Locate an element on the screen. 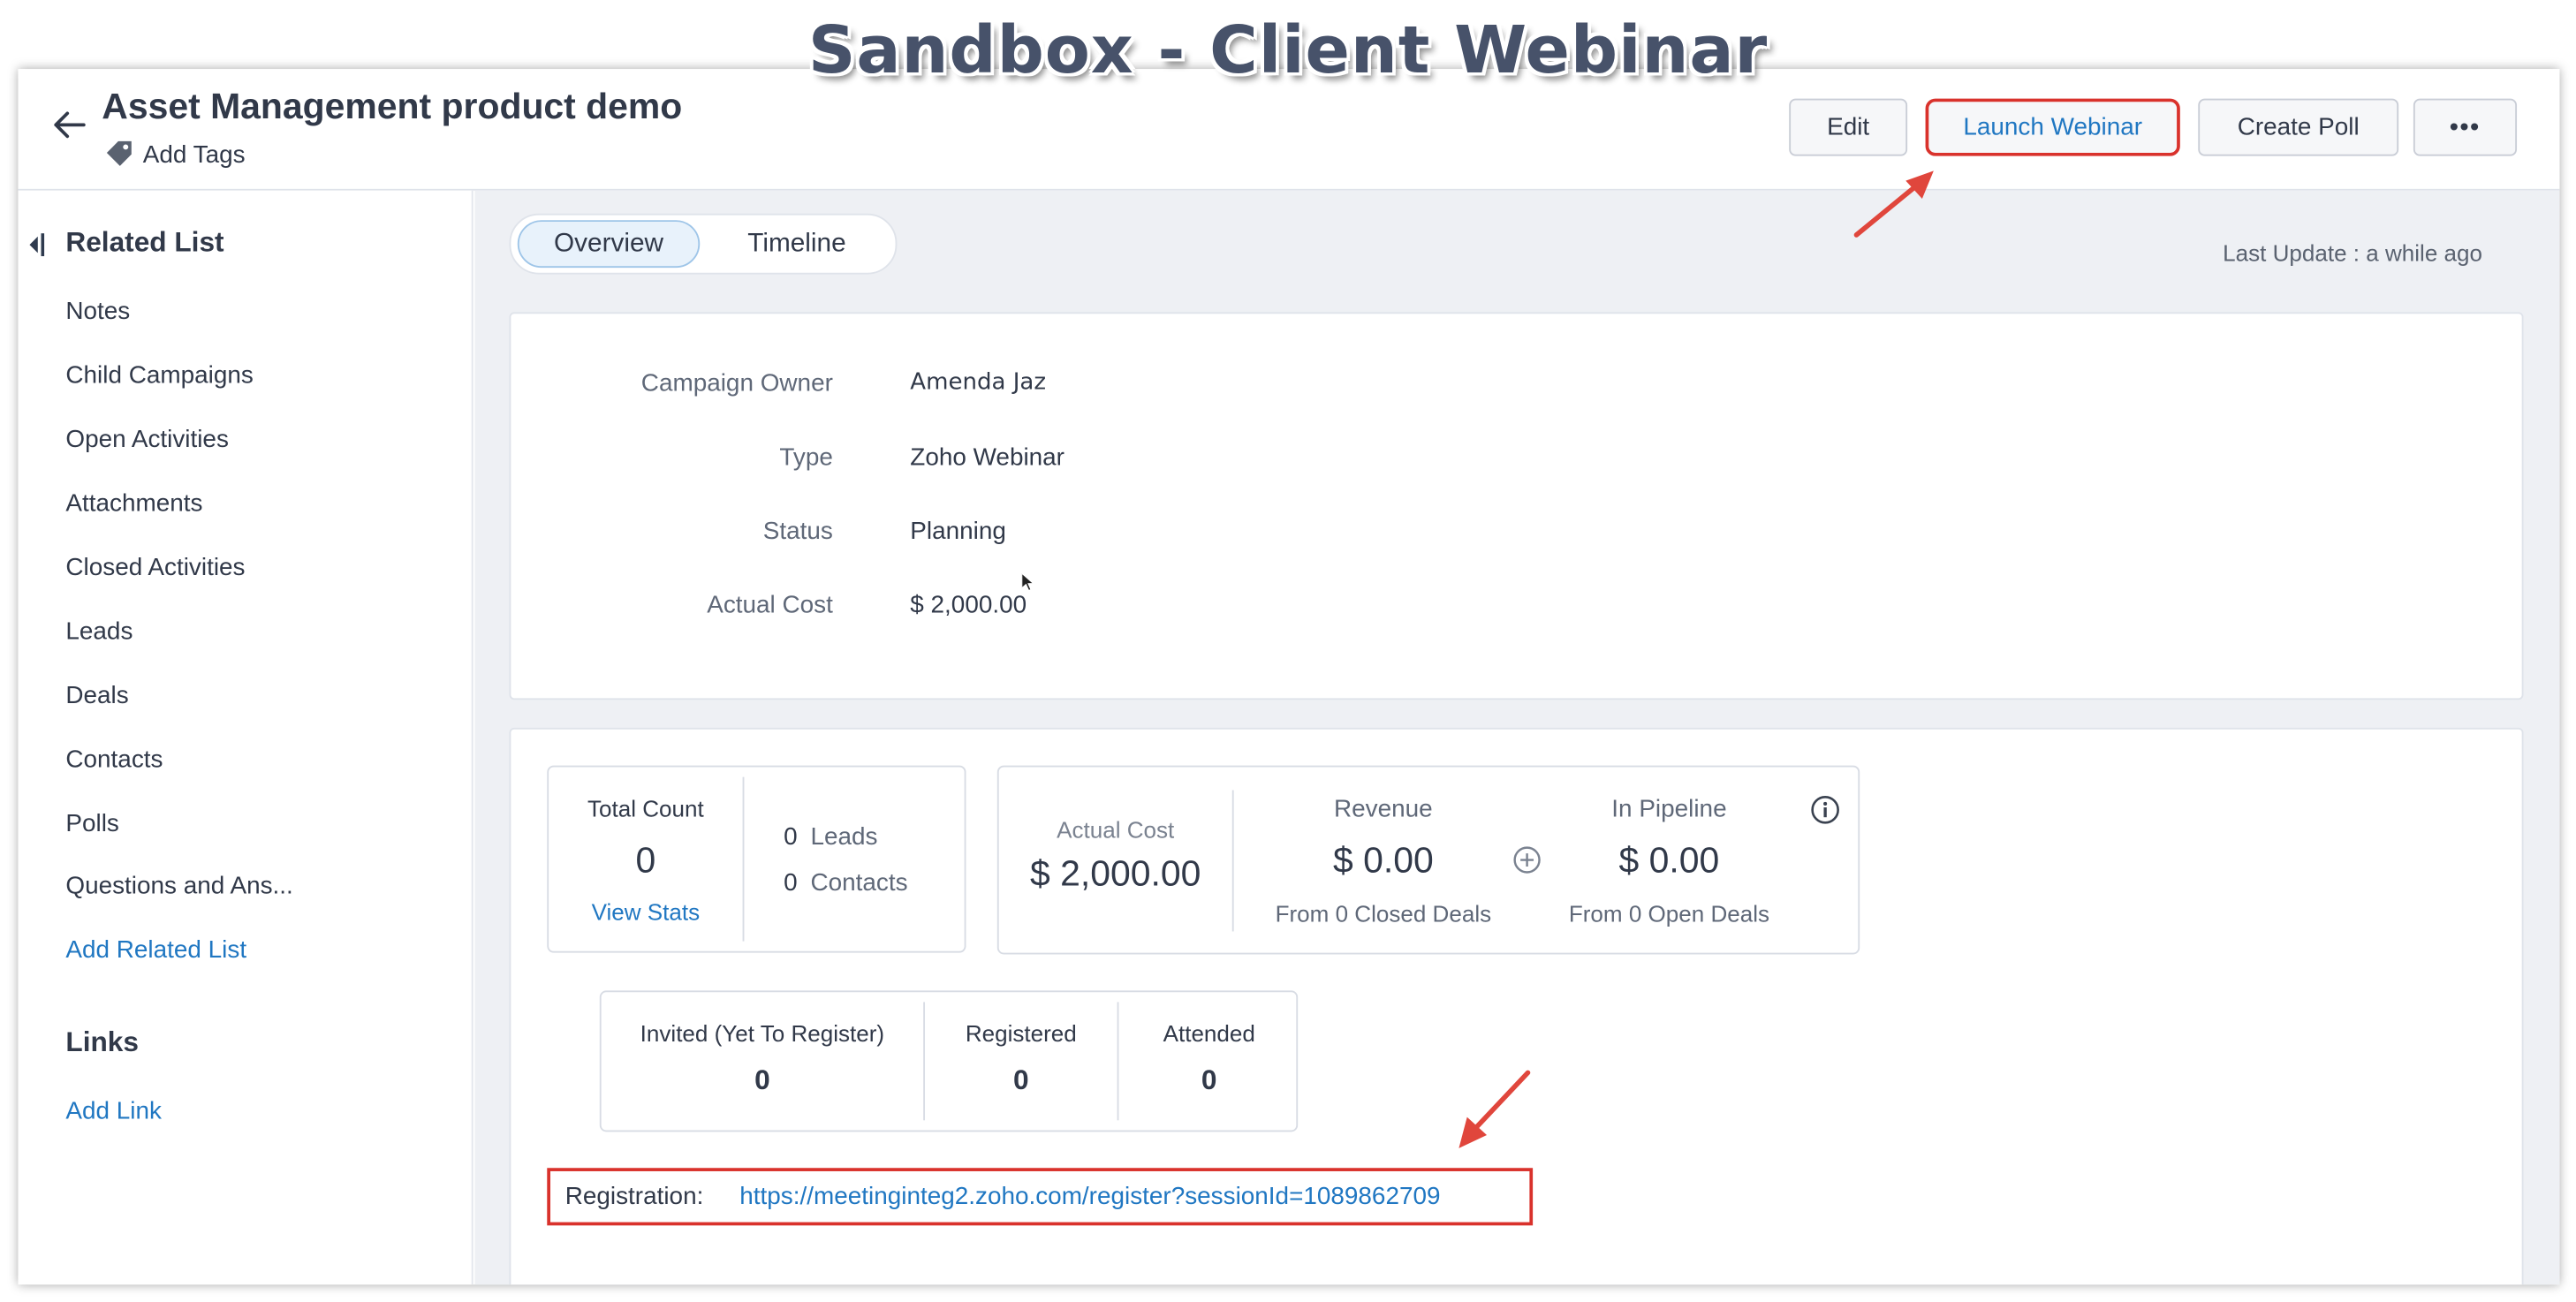 Image resolution: width=2576 pixels, height=1302 pixels. add-related-list-link: Add Related List is located at coordinates (155, 950).